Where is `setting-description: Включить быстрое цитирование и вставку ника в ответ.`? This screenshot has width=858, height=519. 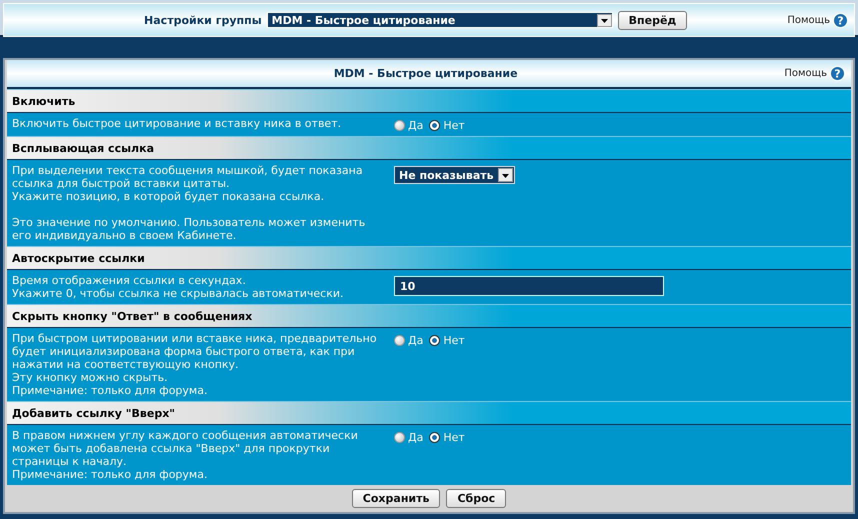
setting-description: Включить быстрое цитирование и вставку ника в ответ. is located at coordinates (177, 123).